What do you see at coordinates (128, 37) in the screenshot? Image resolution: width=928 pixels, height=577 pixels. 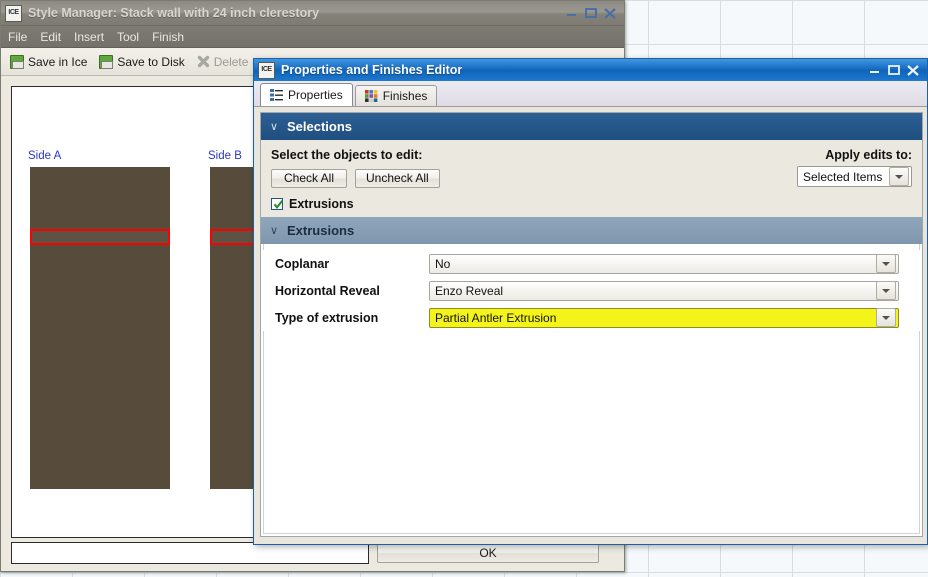 I see `menu-item-tool: Tool` at bounding box center [128, 37].